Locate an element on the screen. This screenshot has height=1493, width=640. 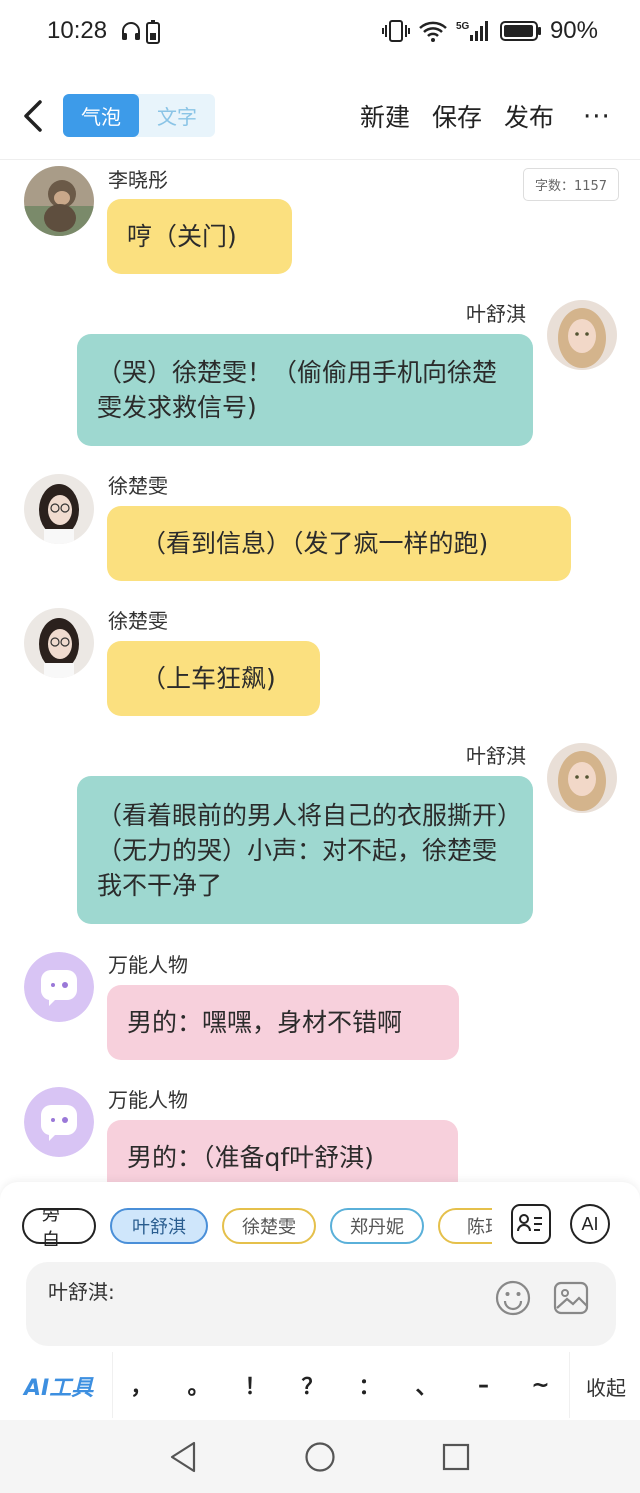
status-time: 10:28 is located at coordinates (77, 30).